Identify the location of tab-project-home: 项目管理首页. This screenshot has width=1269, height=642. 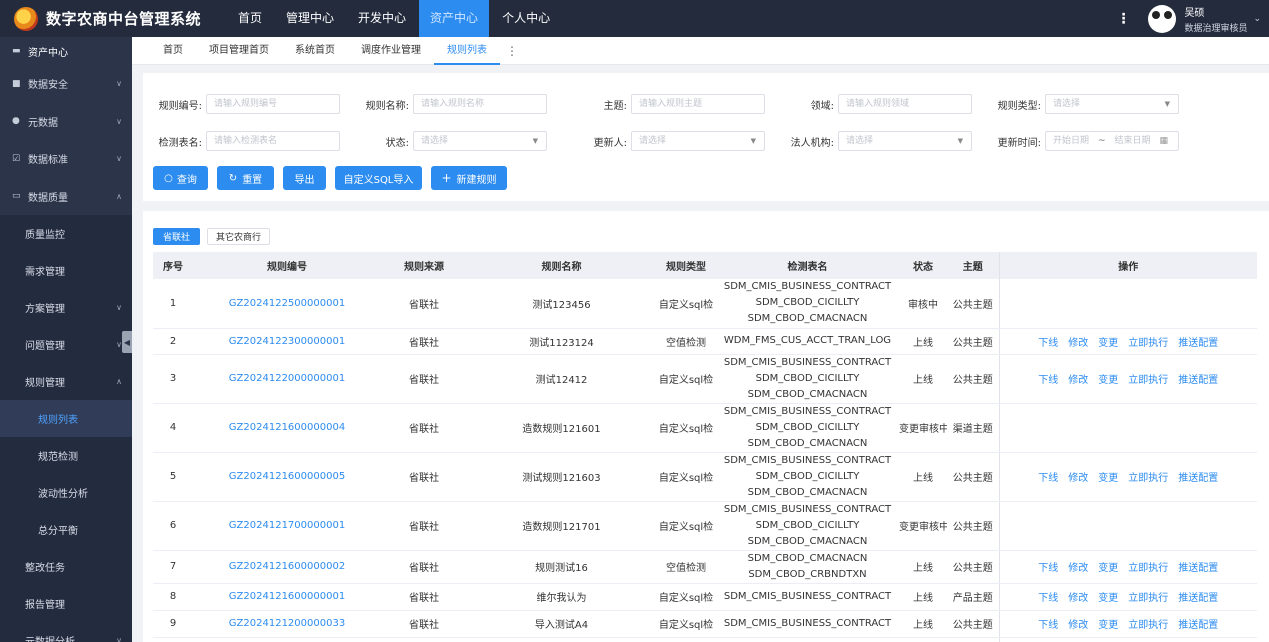
(239, 51).